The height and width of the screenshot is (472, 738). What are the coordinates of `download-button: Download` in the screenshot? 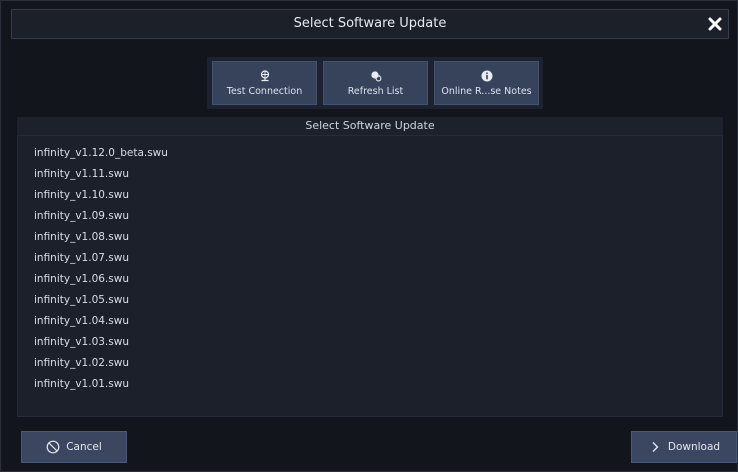 It's located at (684, 447).